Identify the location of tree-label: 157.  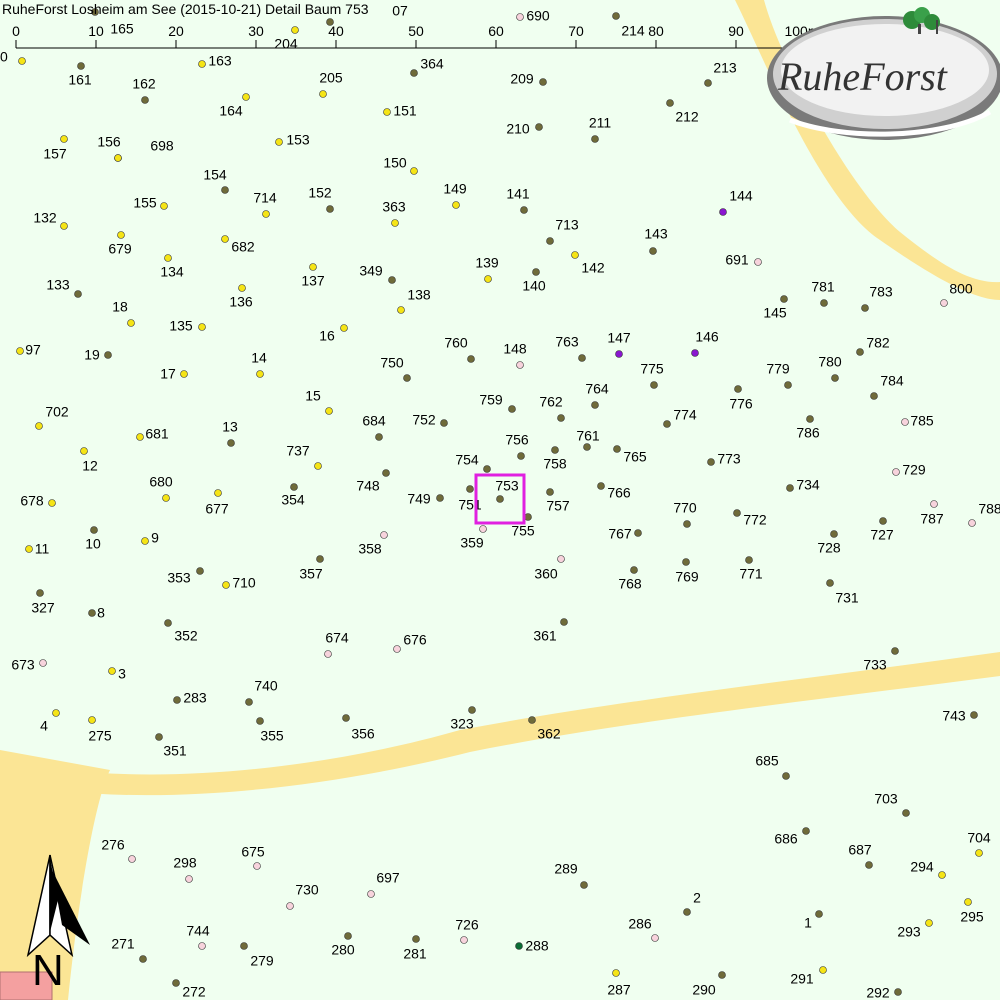
(55, 154).